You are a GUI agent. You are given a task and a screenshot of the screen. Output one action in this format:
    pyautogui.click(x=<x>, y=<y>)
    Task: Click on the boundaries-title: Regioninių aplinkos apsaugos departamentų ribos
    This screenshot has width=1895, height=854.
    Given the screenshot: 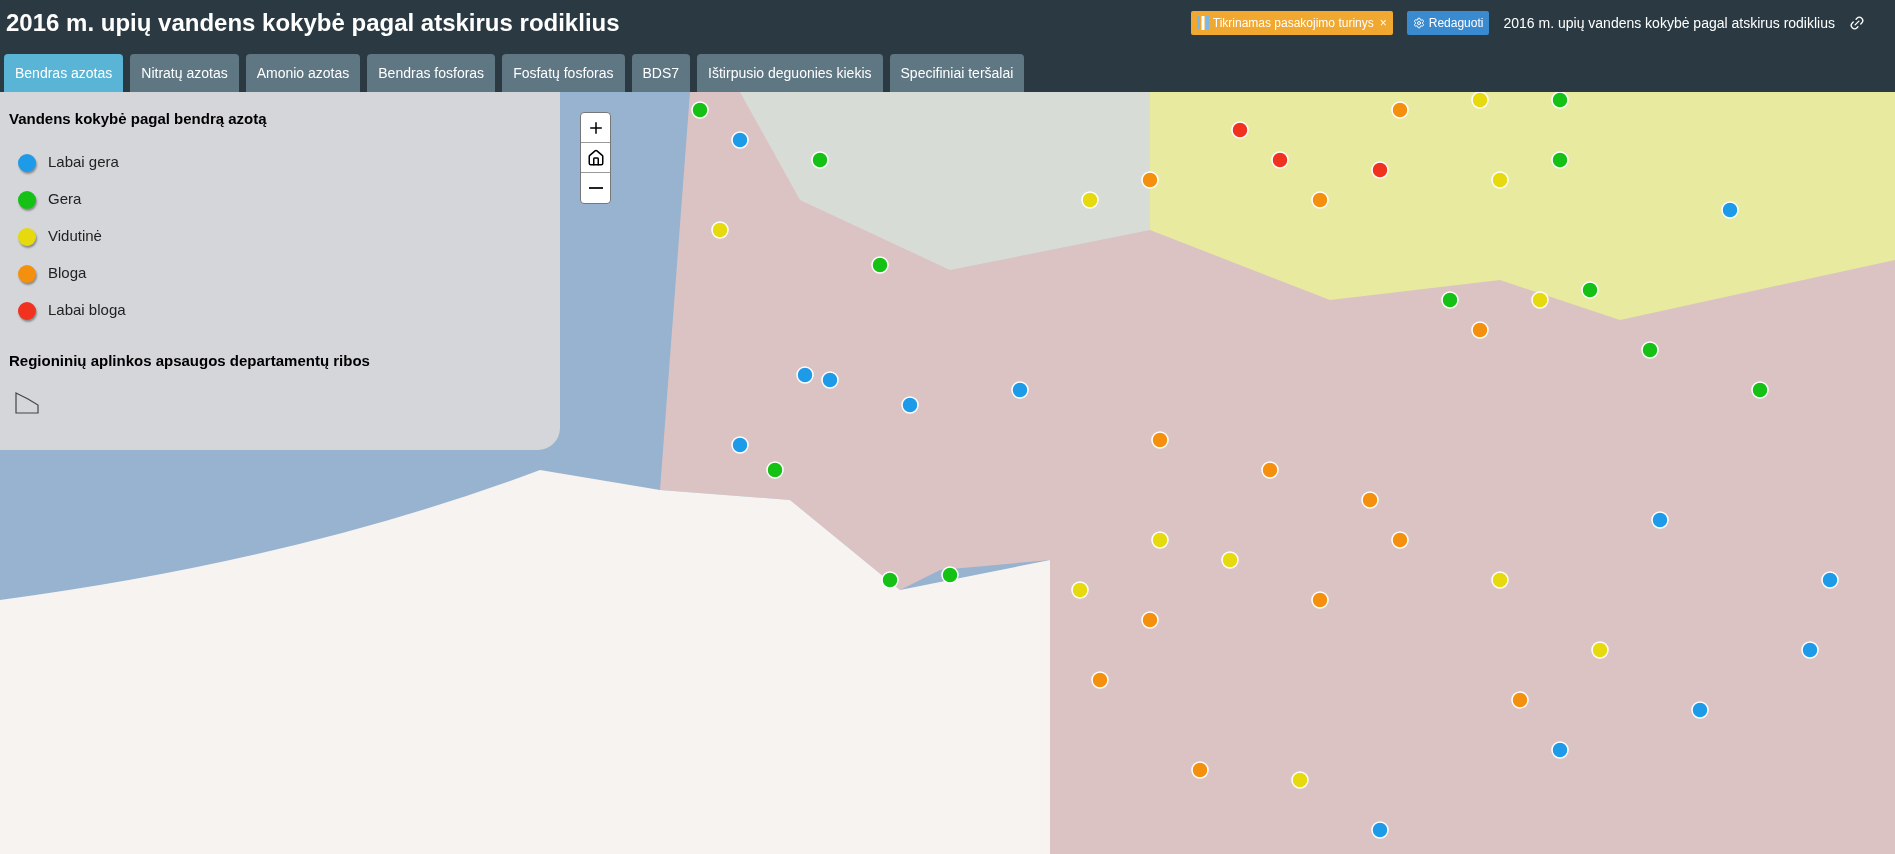 What is the action you would take?
    pyautogui.click(x=190, y=360)
    